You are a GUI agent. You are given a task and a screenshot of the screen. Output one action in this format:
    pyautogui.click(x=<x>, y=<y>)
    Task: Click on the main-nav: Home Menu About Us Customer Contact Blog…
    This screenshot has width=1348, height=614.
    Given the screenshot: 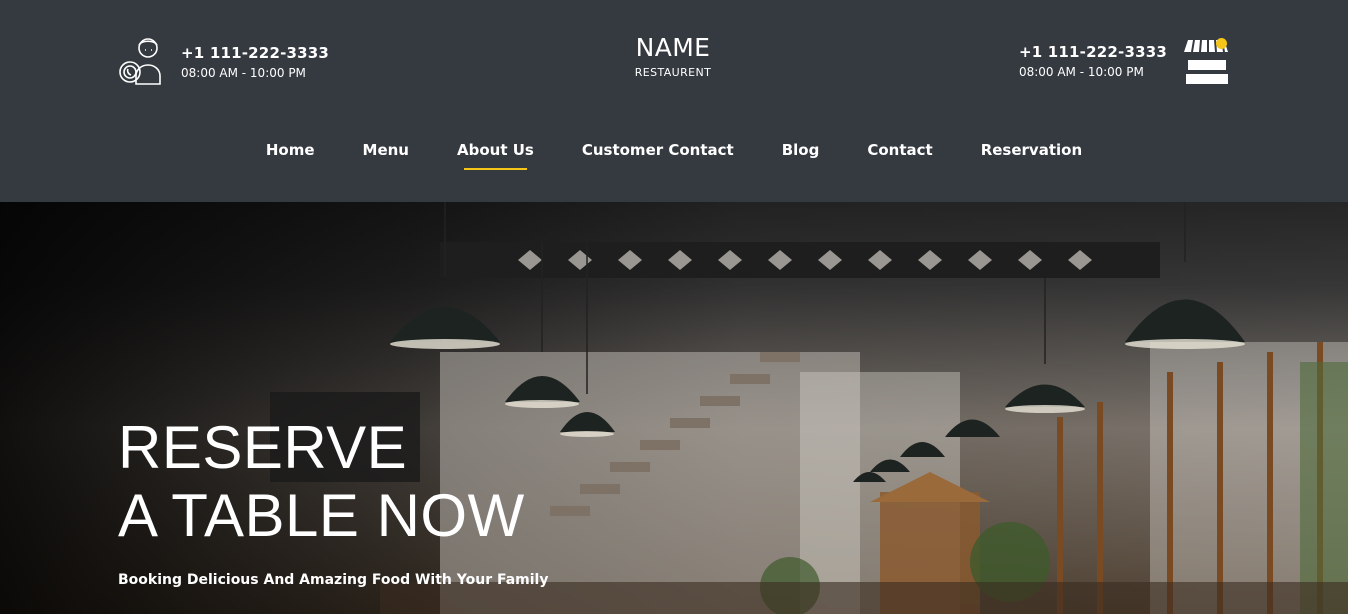 What is the action you would take?
    pyautogui.click(x=674, y=155)
    